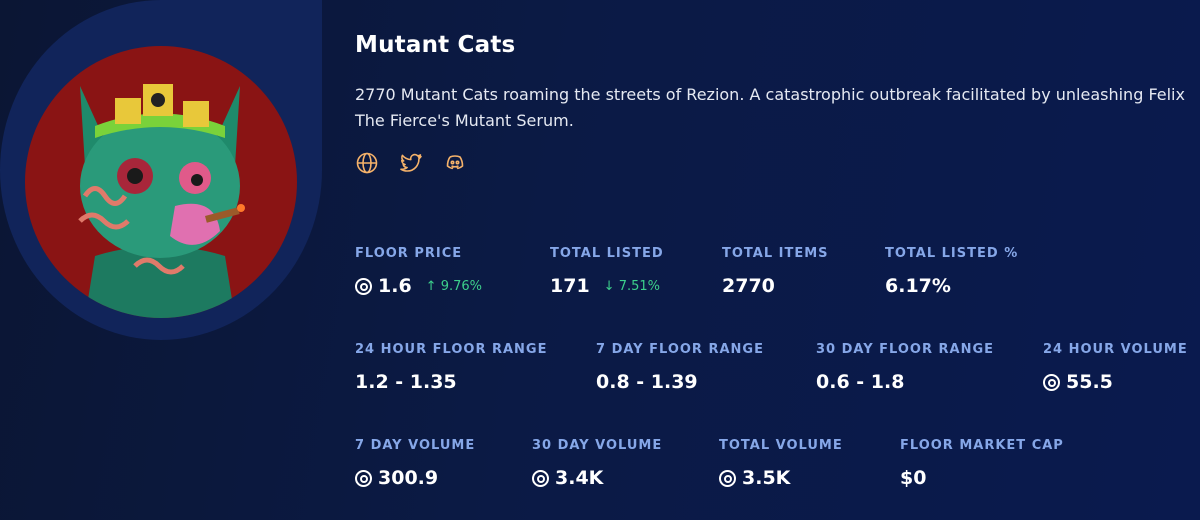 The height and width of the screenshot is (520, 1200). Describe the element at coordinates (607, 271) in the screenshot. I see `stat-total-listed: TOTAL LISTED 171 ↓ 7.51%` at that location.